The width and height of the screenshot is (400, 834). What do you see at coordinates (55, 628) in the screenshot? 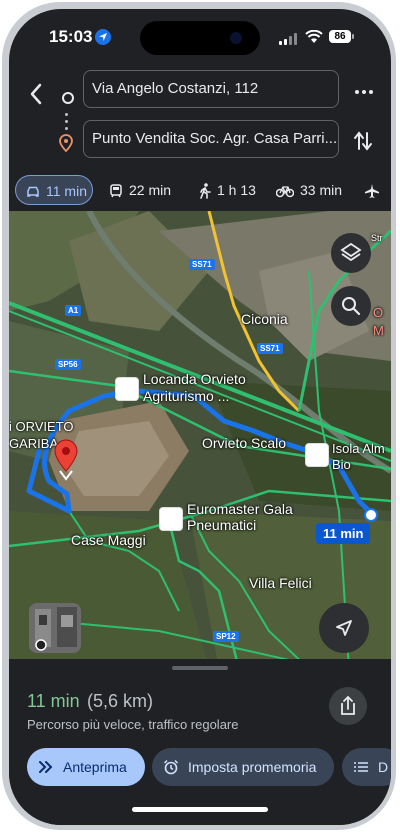
I see `street-view-thumbnail` at bounding box center [55, 628].